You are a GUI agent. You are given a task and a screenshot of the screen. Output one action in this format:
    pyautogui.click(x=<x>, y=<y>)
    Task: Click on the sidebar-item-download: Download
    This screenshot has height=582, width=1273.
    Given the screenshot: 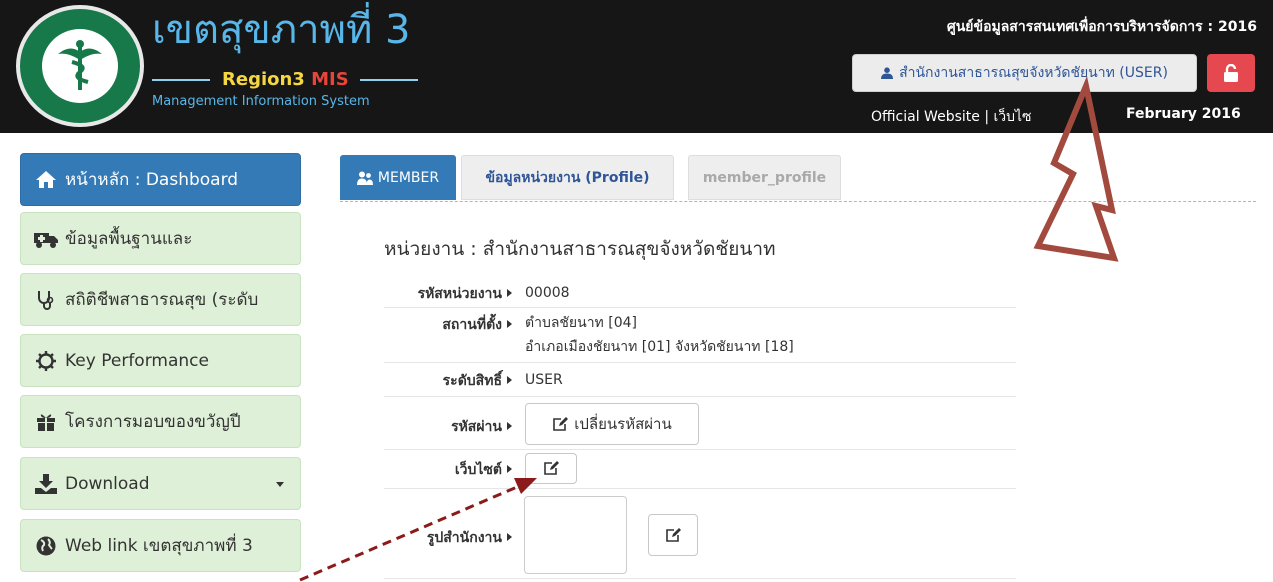 What is the action you would take?
    pyautogui.click(x=160, y=483)
    